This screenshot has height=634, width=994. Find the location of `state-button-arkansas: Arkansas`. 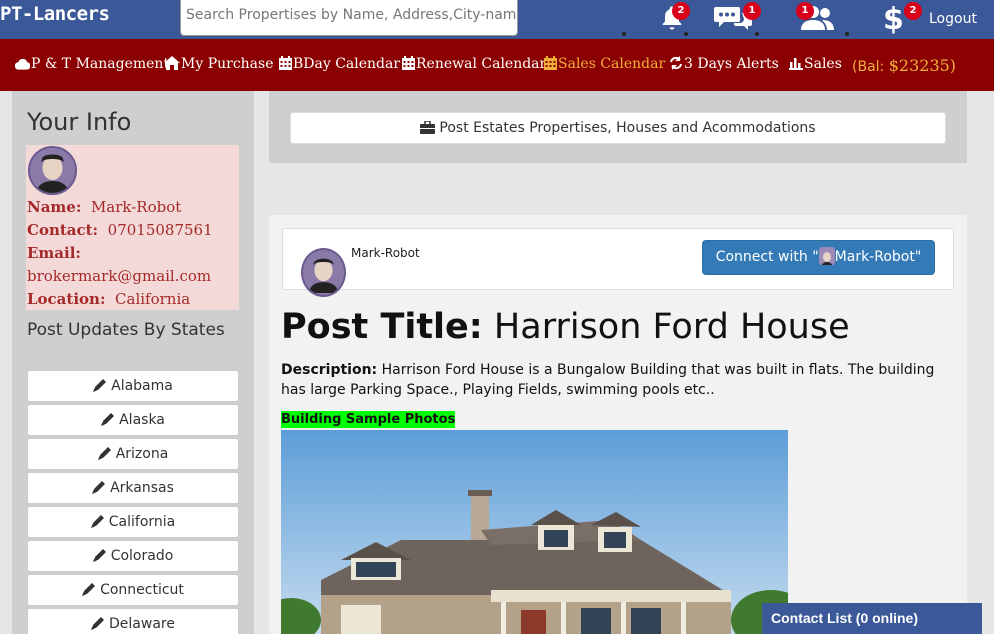

state-button-arkansas: Arkansas is located at coordinates (133, 488).